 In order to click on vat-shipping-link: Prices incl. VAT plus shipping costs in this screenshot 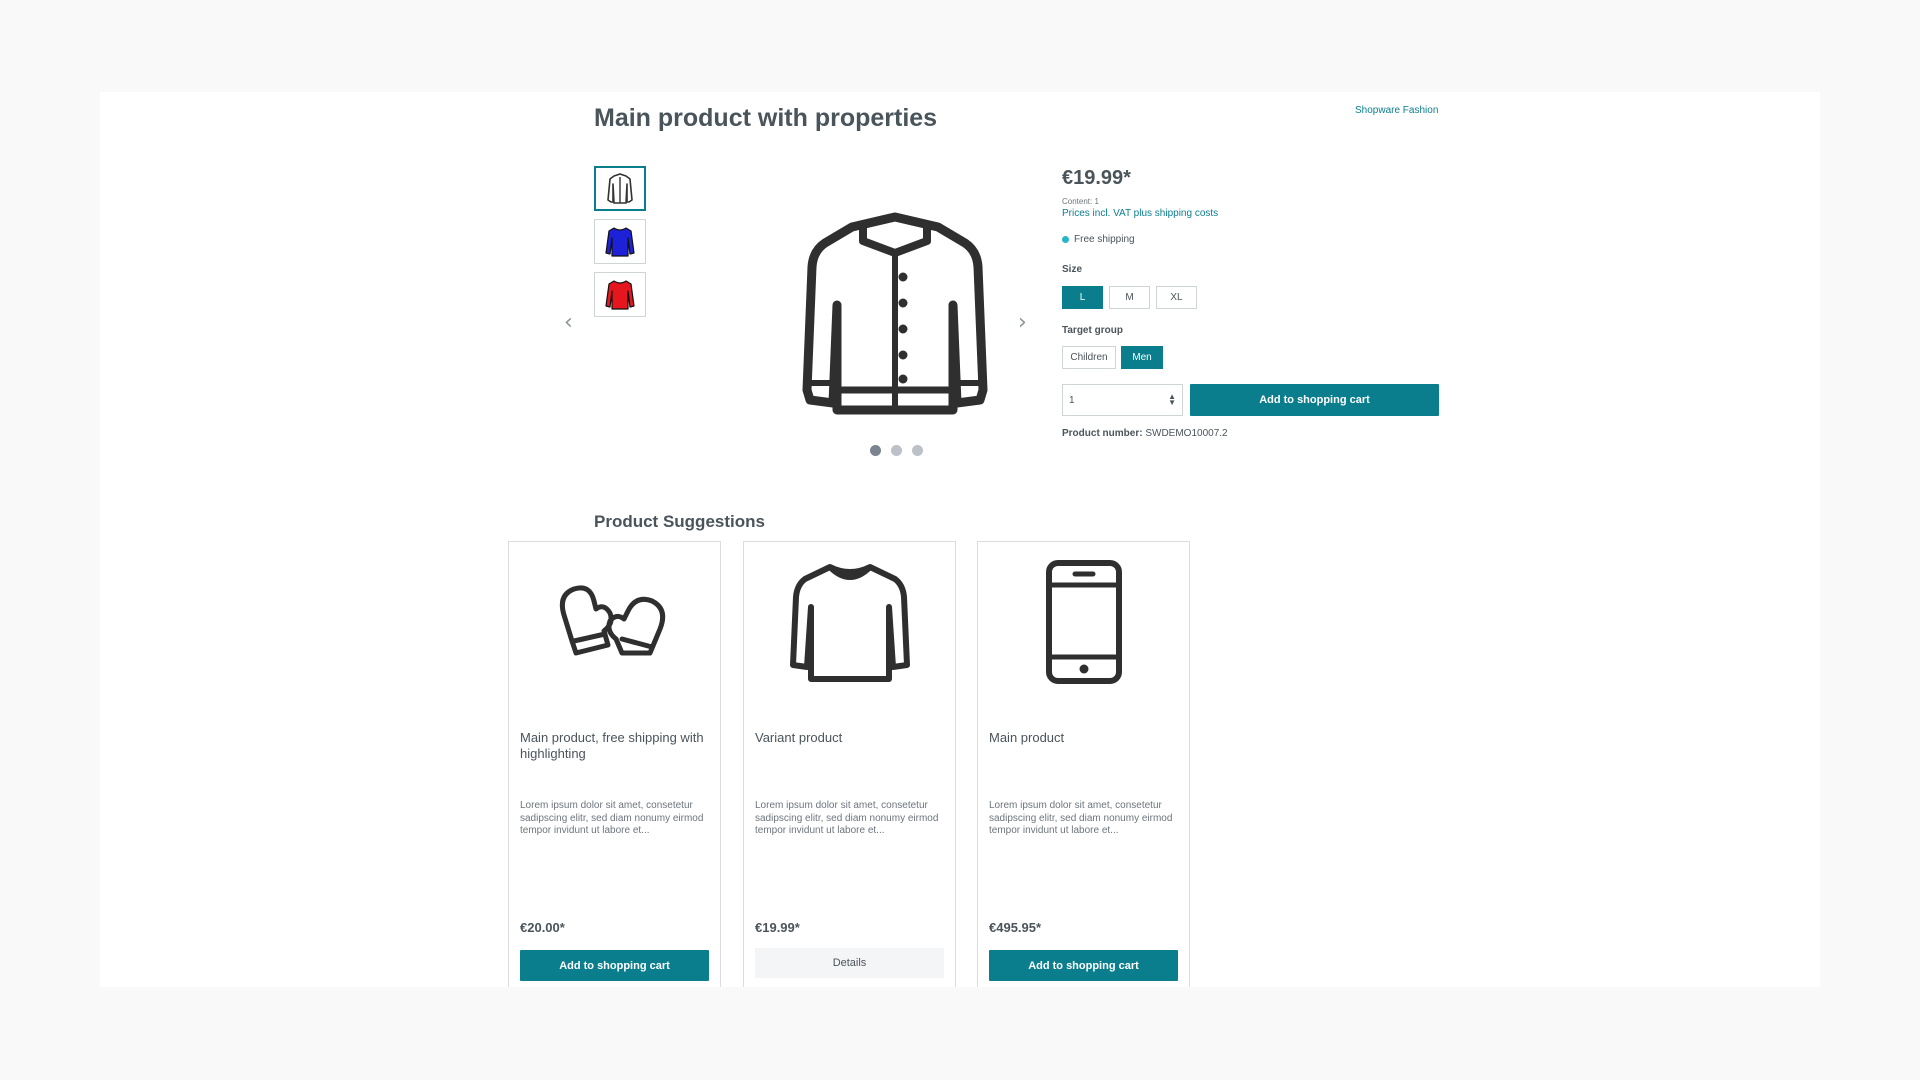, I will do `click(1140, 213)`.